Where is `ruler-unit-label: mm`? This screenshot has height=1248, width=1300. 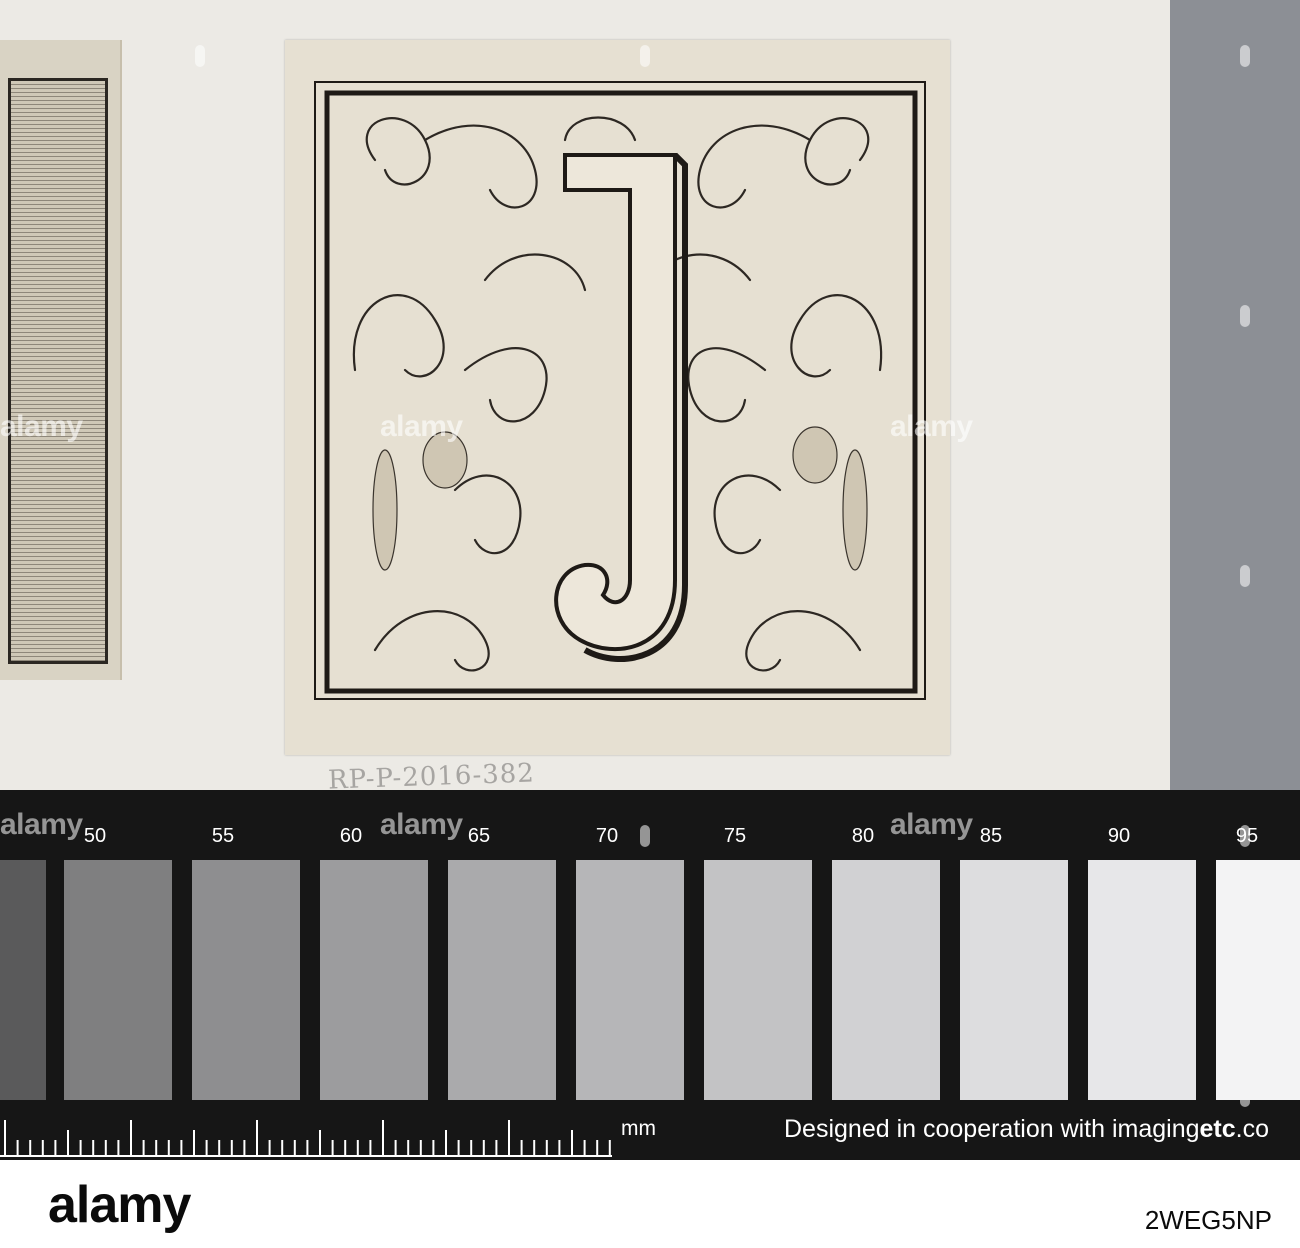
ruler-unit-label: mm is located at coordinates (638, 1128).